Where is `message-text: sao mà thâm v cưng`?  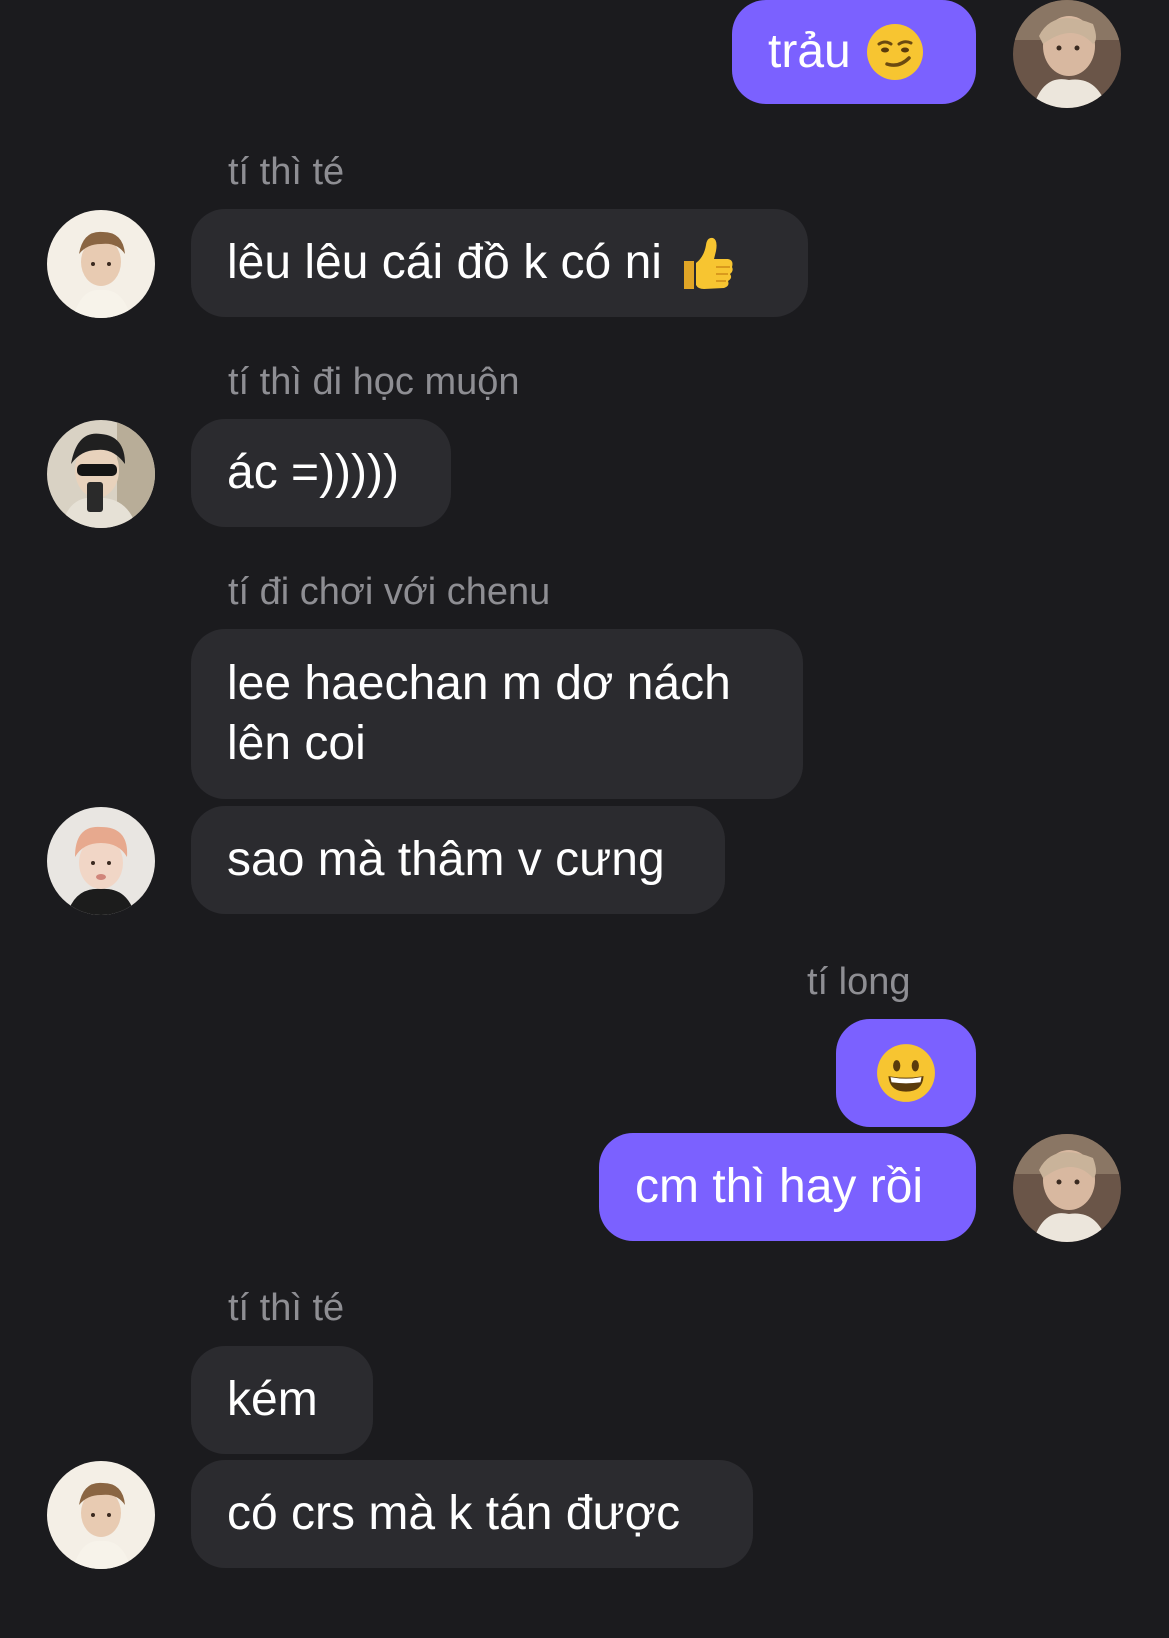 message-text: sao mà thâm v cưng is located at coordinates (446, 859).